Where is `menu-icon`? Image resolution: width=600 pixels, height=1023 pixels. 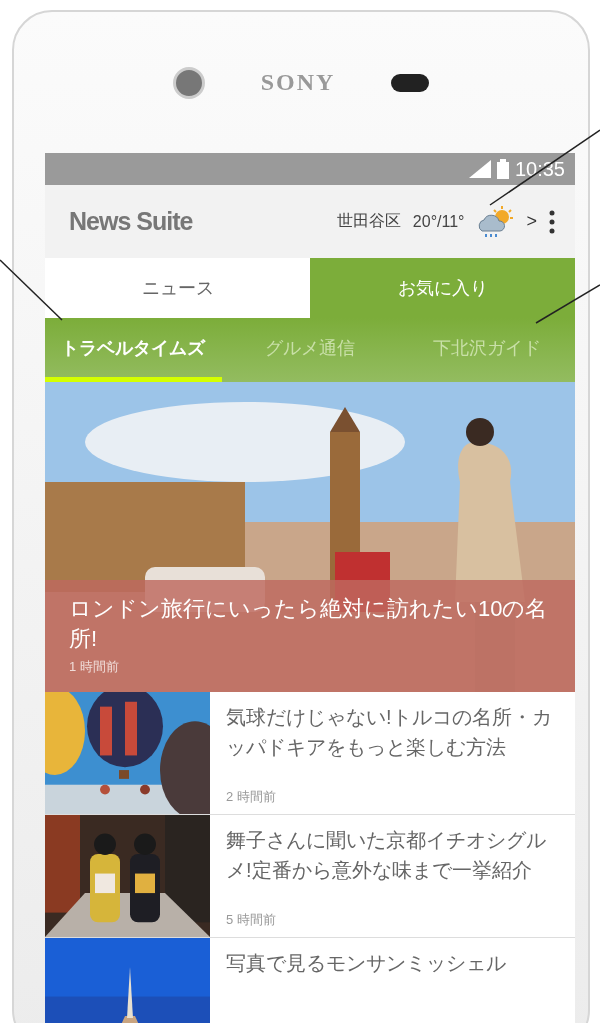
menu-icon is located at coordinates (552, 221).